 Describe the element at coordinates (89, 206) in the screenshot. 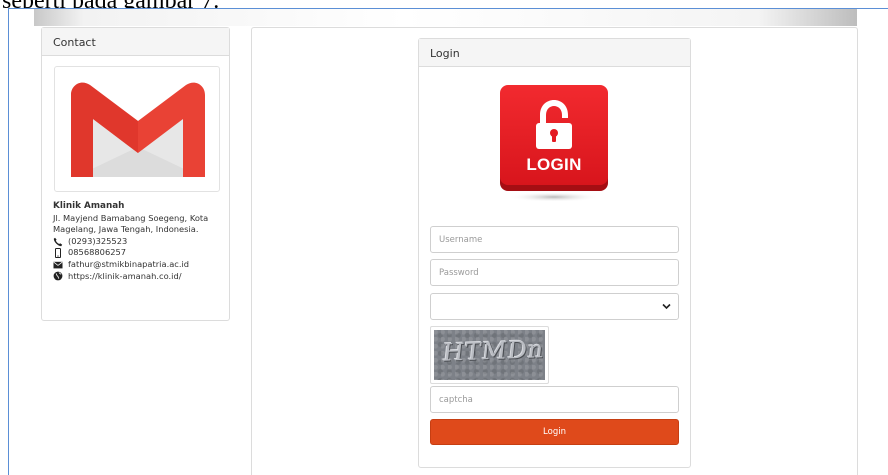

I see `clinic-name: Klinik Amanah` at that location.